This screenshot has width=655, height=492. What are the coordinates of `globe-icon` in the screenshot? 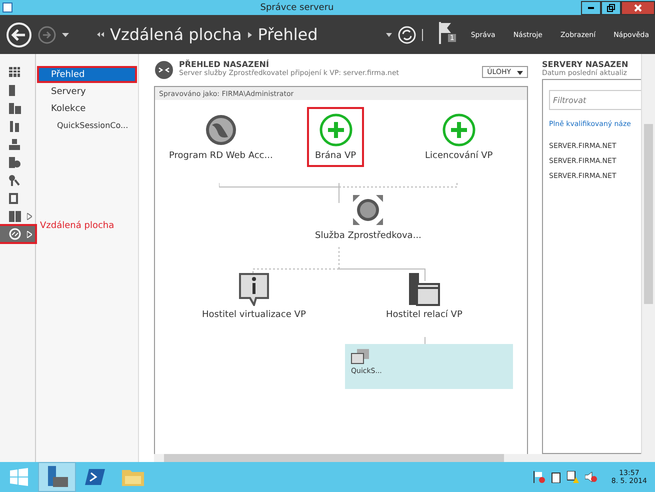 It's located at (221, 130).